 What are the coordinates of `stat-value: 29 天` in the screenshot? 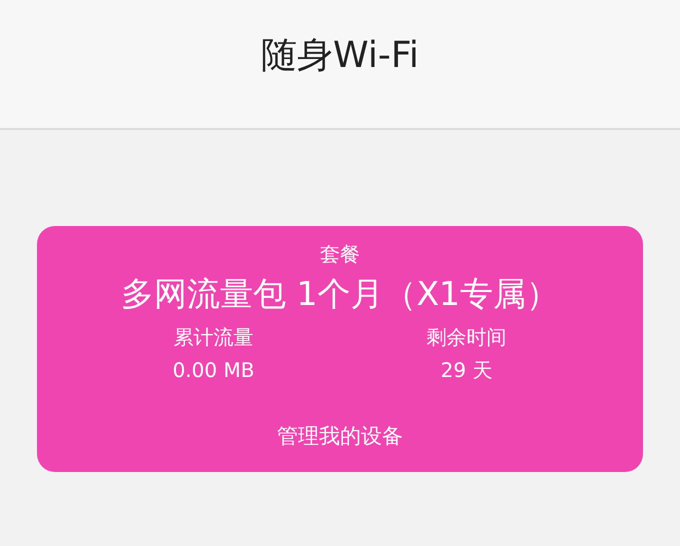 It's located at (466, 370).